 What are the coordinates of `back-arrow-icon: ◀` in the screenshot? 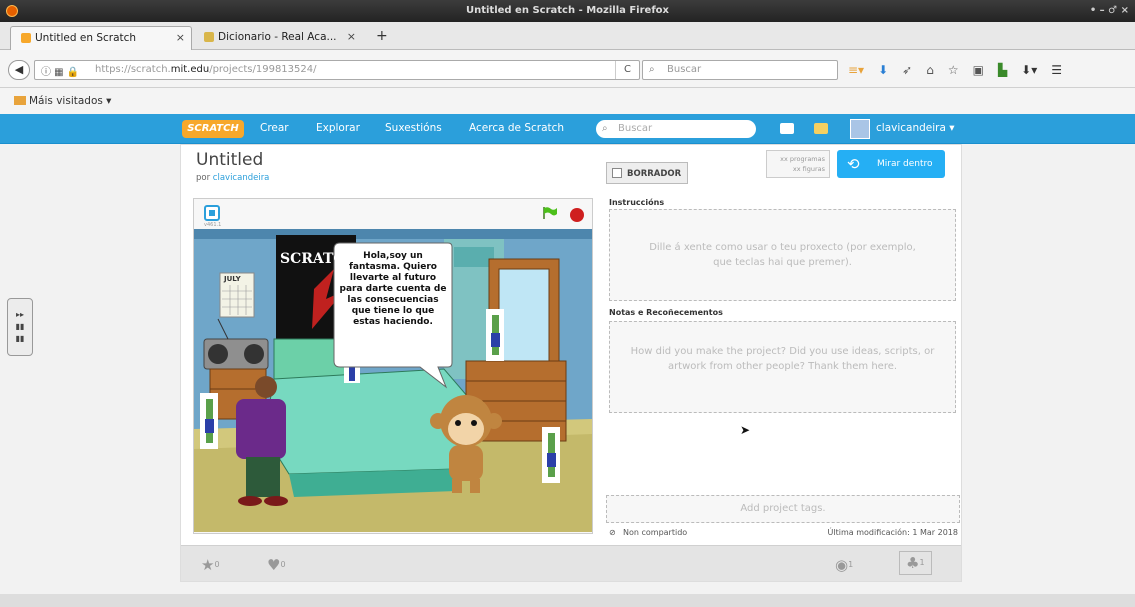 It's located at (19, 69).